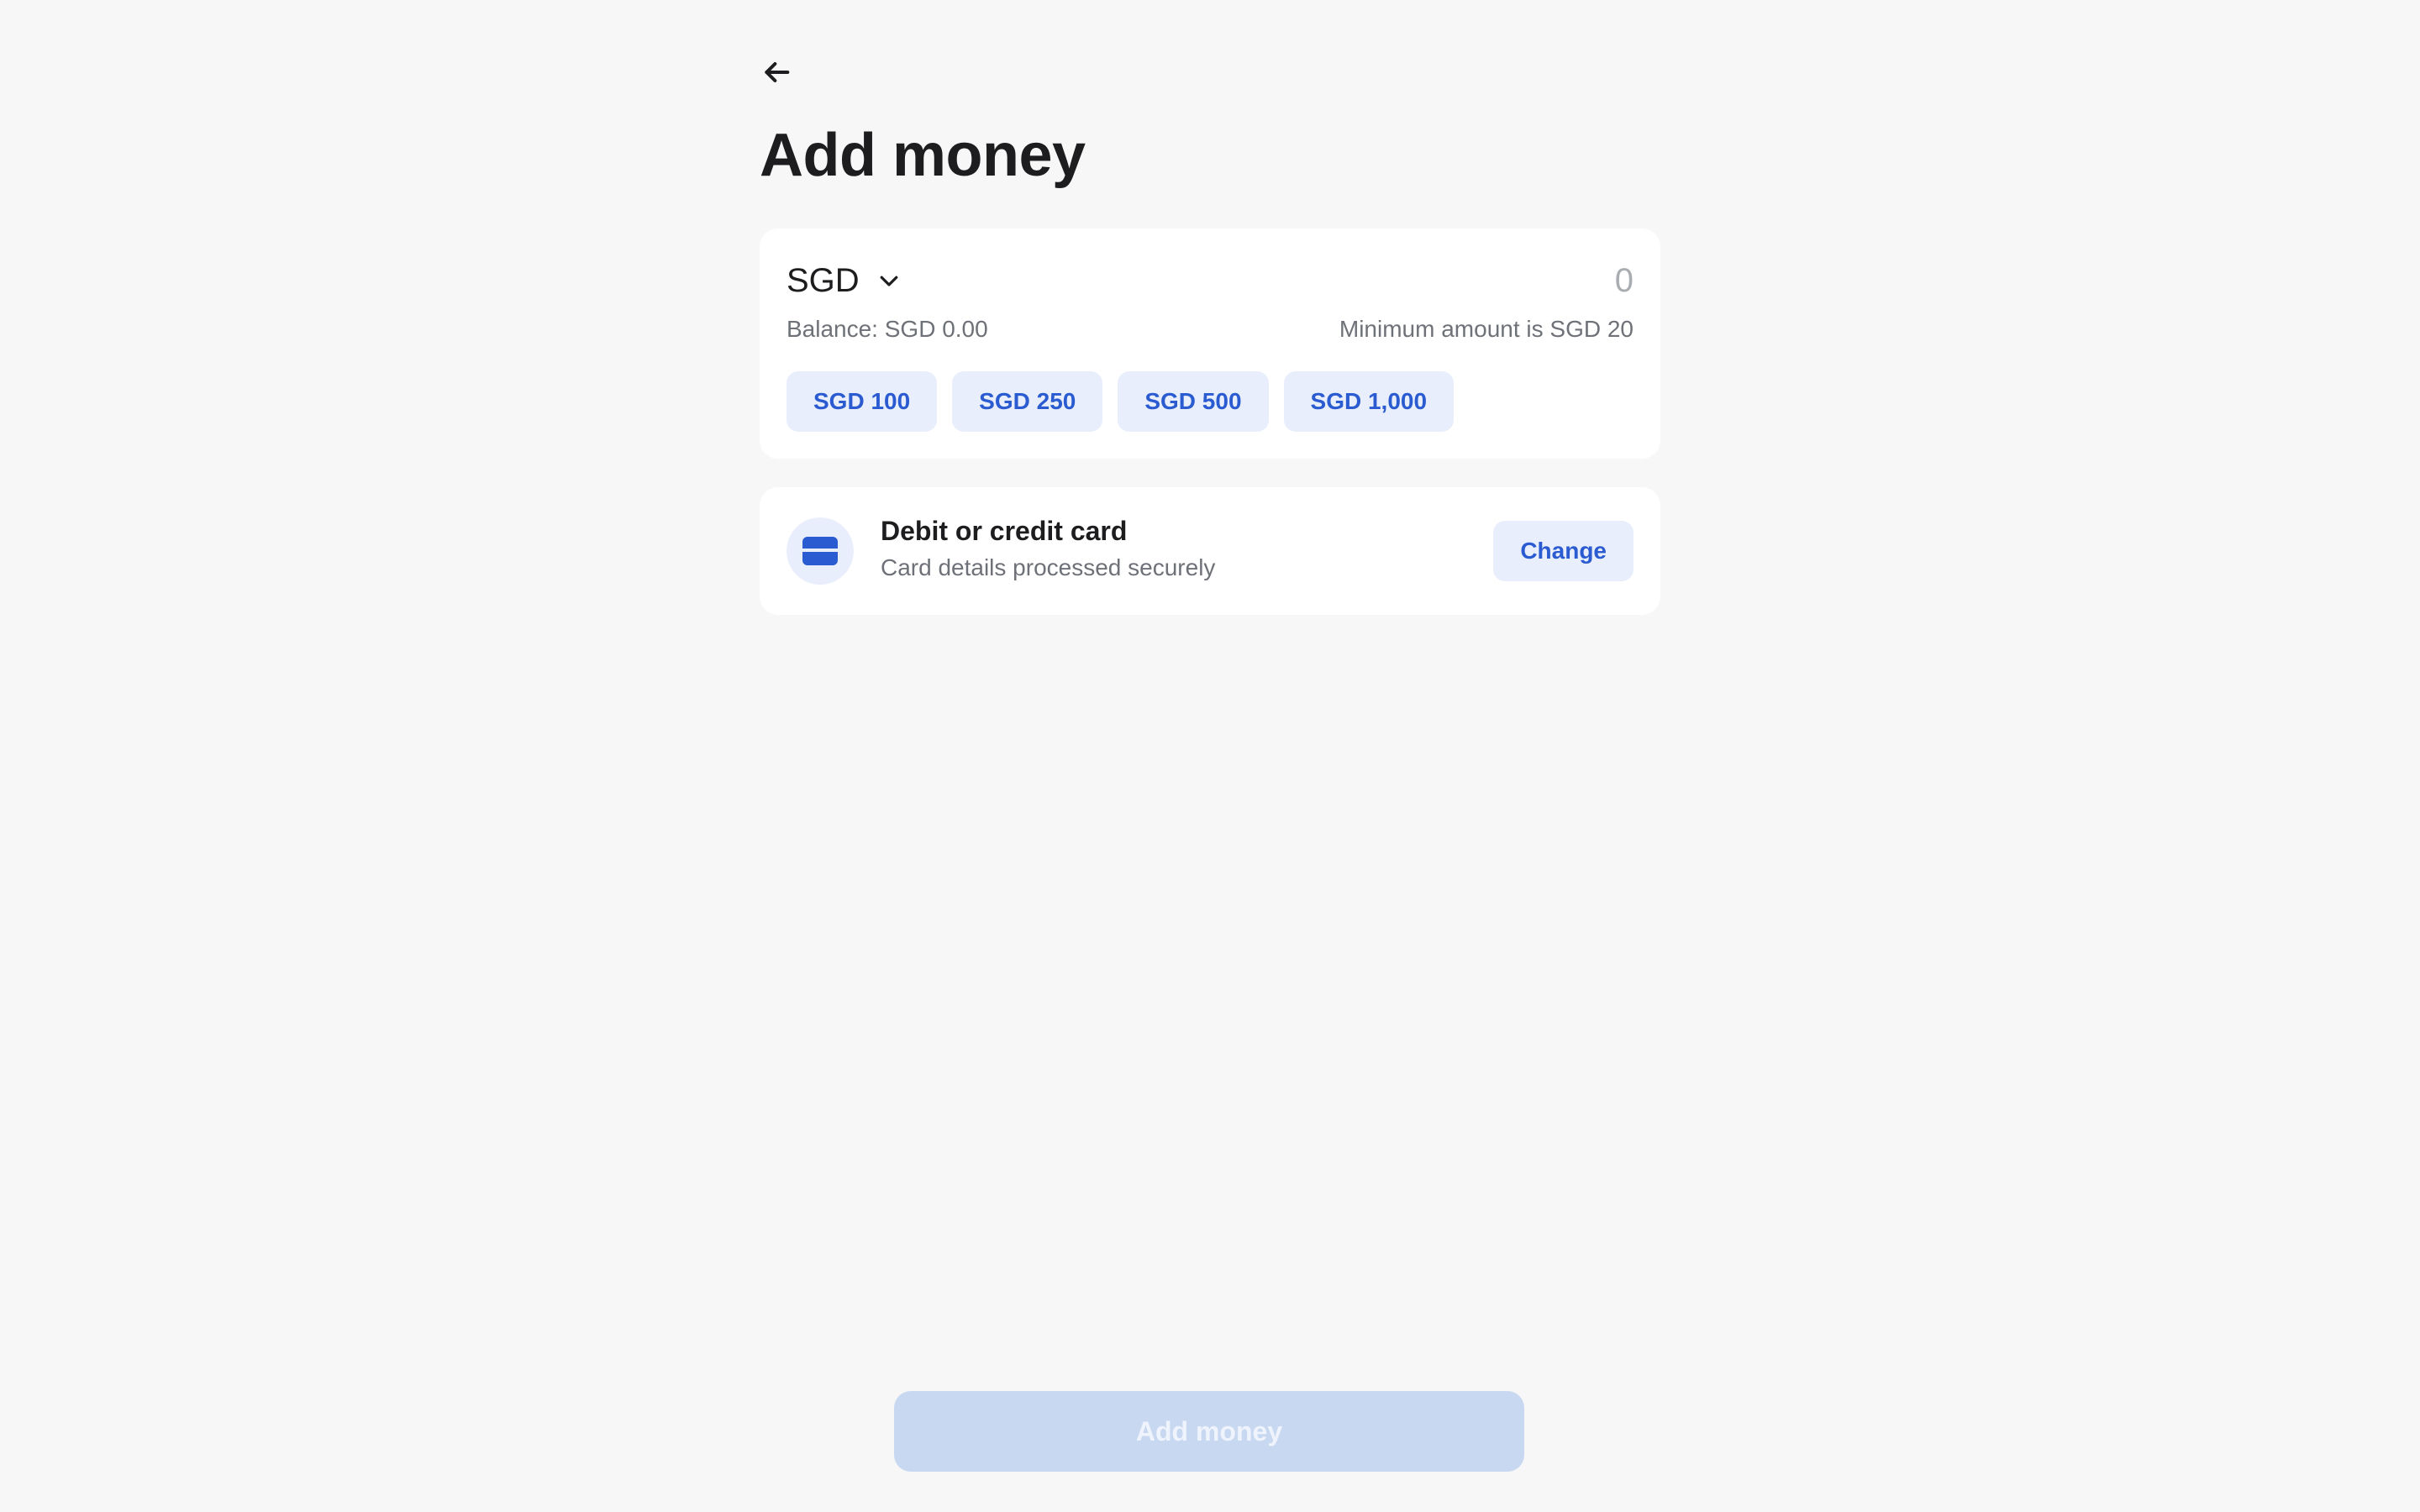 Image resolution: width=2420 pixels, height=1512 pixels. I want to click on currency-selector: SGD, so click(844, 280).